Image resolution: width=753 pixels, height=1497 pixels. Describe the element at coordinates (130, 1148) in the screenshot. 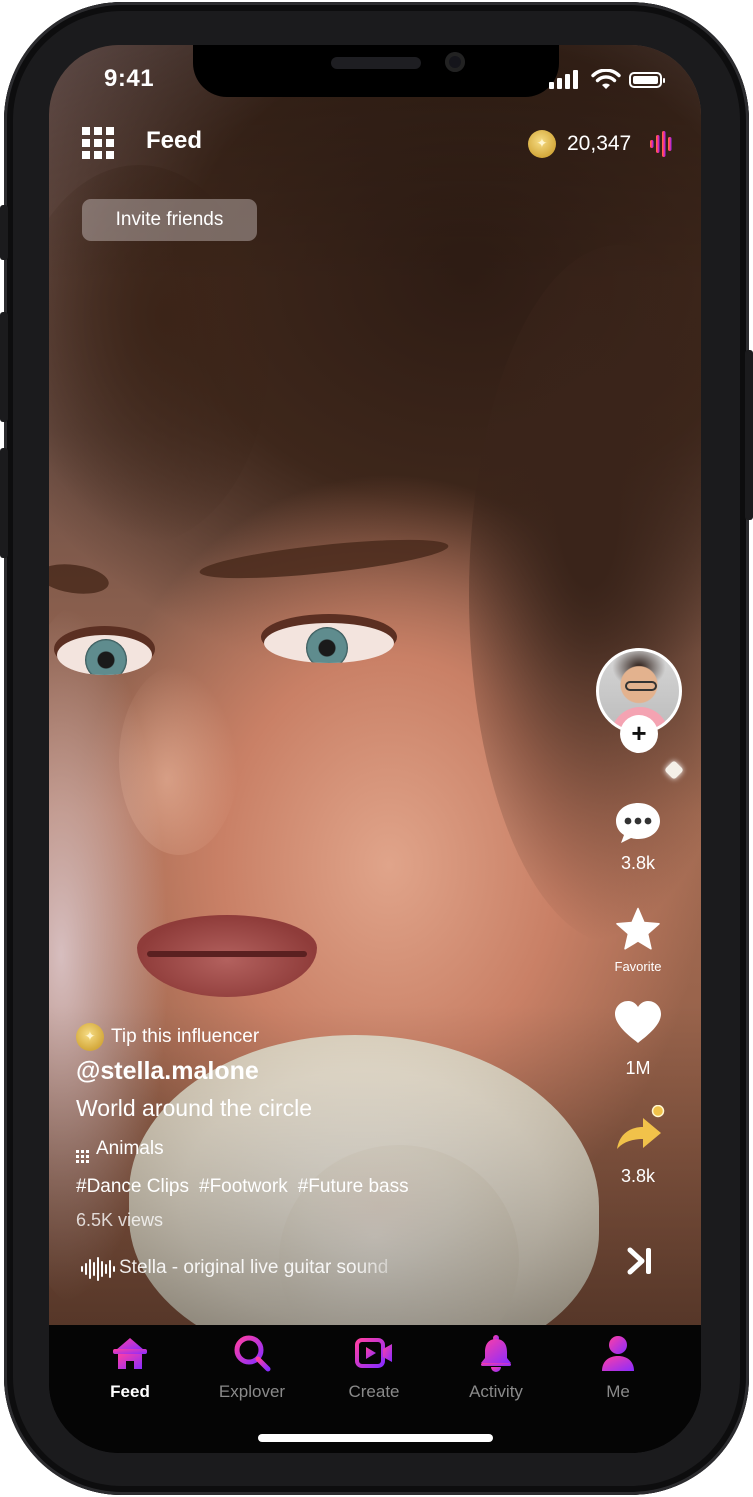

I see `category-label: Animals` at that location.